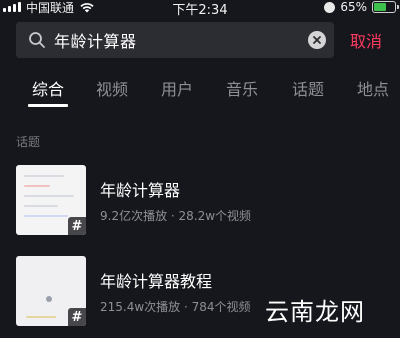  Describe the element at coordinates (317, 40) in the screenshot. I see `clear-icon` at that location.